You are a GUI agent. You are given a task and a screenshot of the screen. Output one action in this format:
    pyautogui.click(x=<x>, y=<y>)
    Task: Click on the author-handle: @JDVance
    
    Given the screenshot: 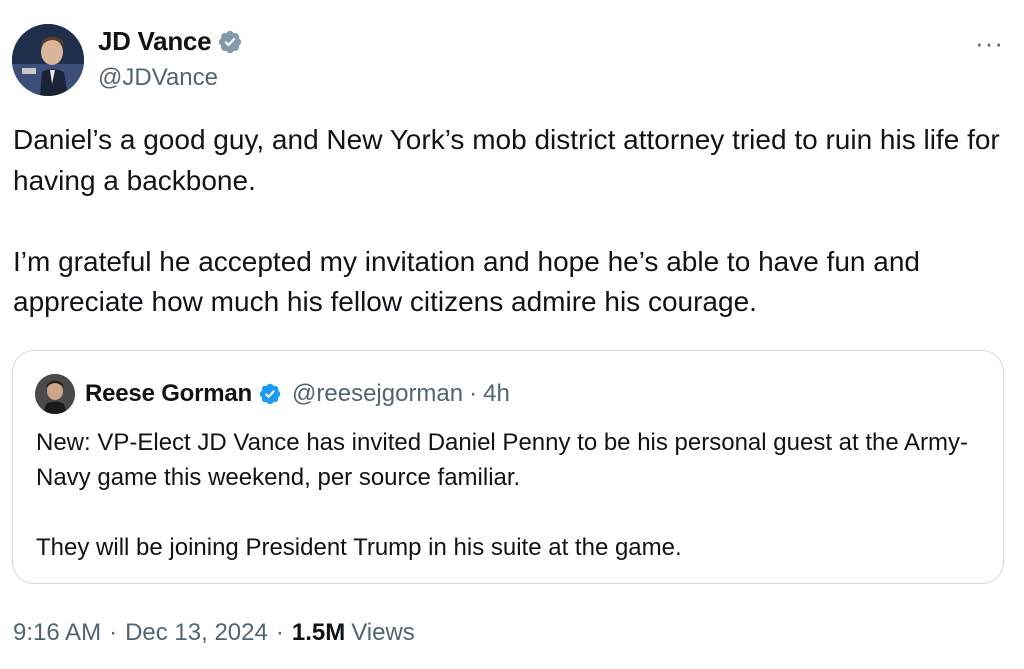 What is the action you would take?
    pyautogui.click(x=158, y=78)
    